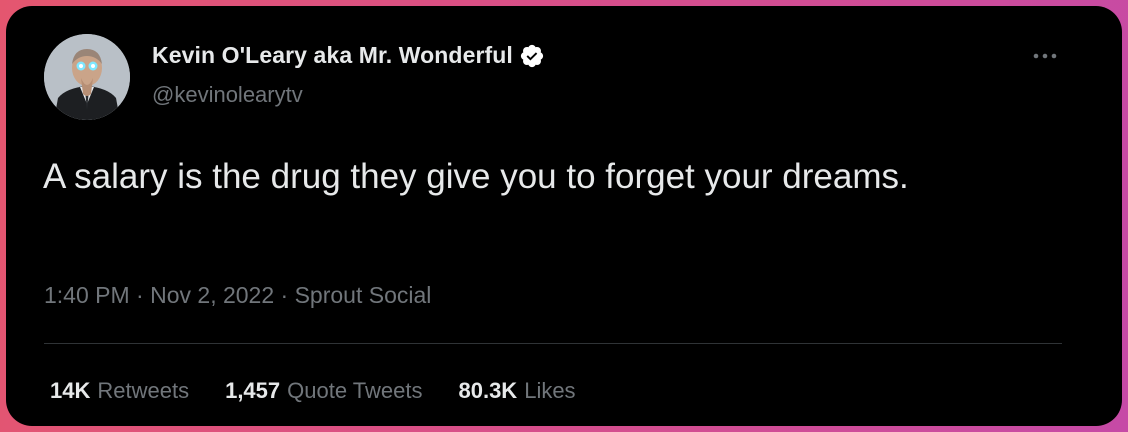 This screenshot has width=1128, height=432. I want to click on more-options-icon, so click(1045, 56).